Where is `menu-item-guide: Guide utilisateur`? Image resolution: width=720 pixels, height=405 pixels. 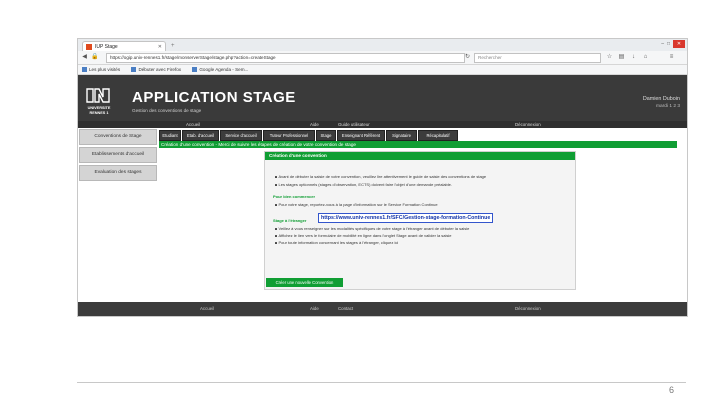 menu-item-guide: Guide utilisateur is located at coordinates (354, 124).